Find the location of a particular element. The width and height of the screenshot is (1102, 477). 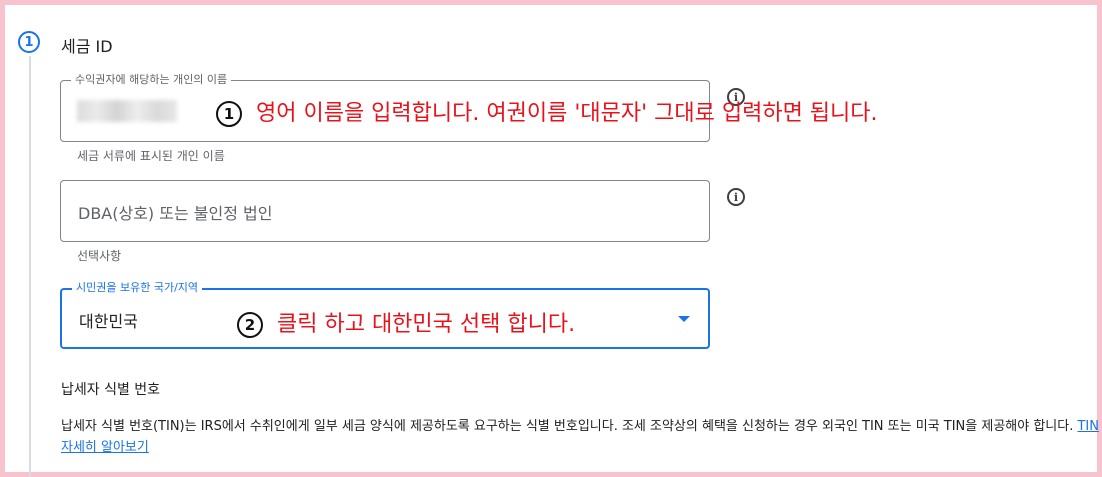

annotation-2: 2 클릭 하고 대한민국 선택 합니다. is located at coordinates (406, 322).